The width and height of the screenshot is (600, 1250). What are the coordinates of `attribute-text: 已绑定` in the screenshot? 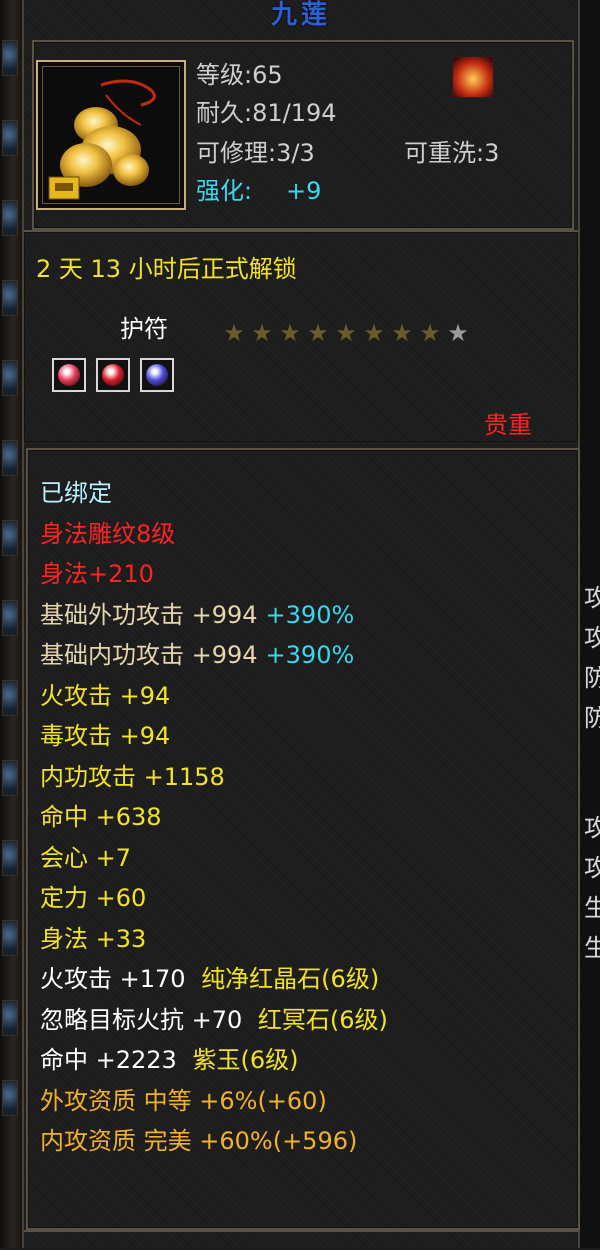 It's located at (76, 493).